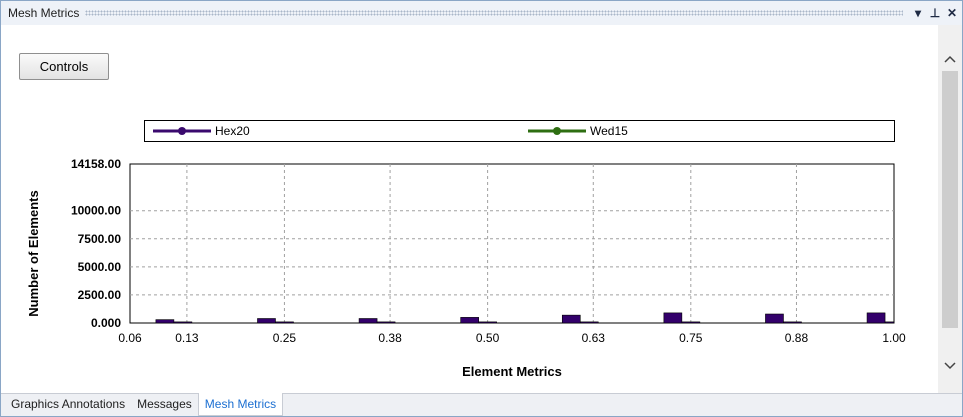 Image resolution: width=963 pixels, height=417 pixels. Describe the element at coordinates (240, 404) in the screenshot. I see `tab-mesh-metrics: Mesh Metrics` at that location.